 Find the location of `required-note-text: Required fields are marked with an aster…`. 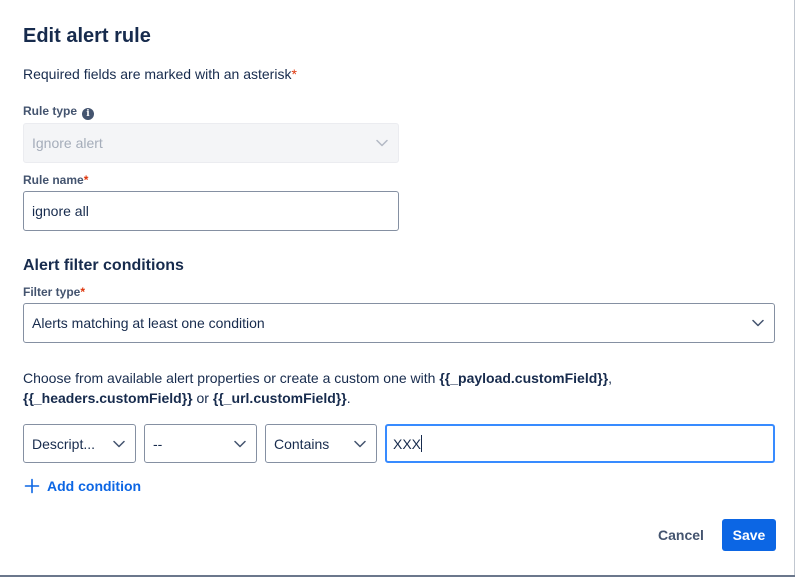

required-note-text: Required fields are marked with an aster… is located at coordinates (157, 74).